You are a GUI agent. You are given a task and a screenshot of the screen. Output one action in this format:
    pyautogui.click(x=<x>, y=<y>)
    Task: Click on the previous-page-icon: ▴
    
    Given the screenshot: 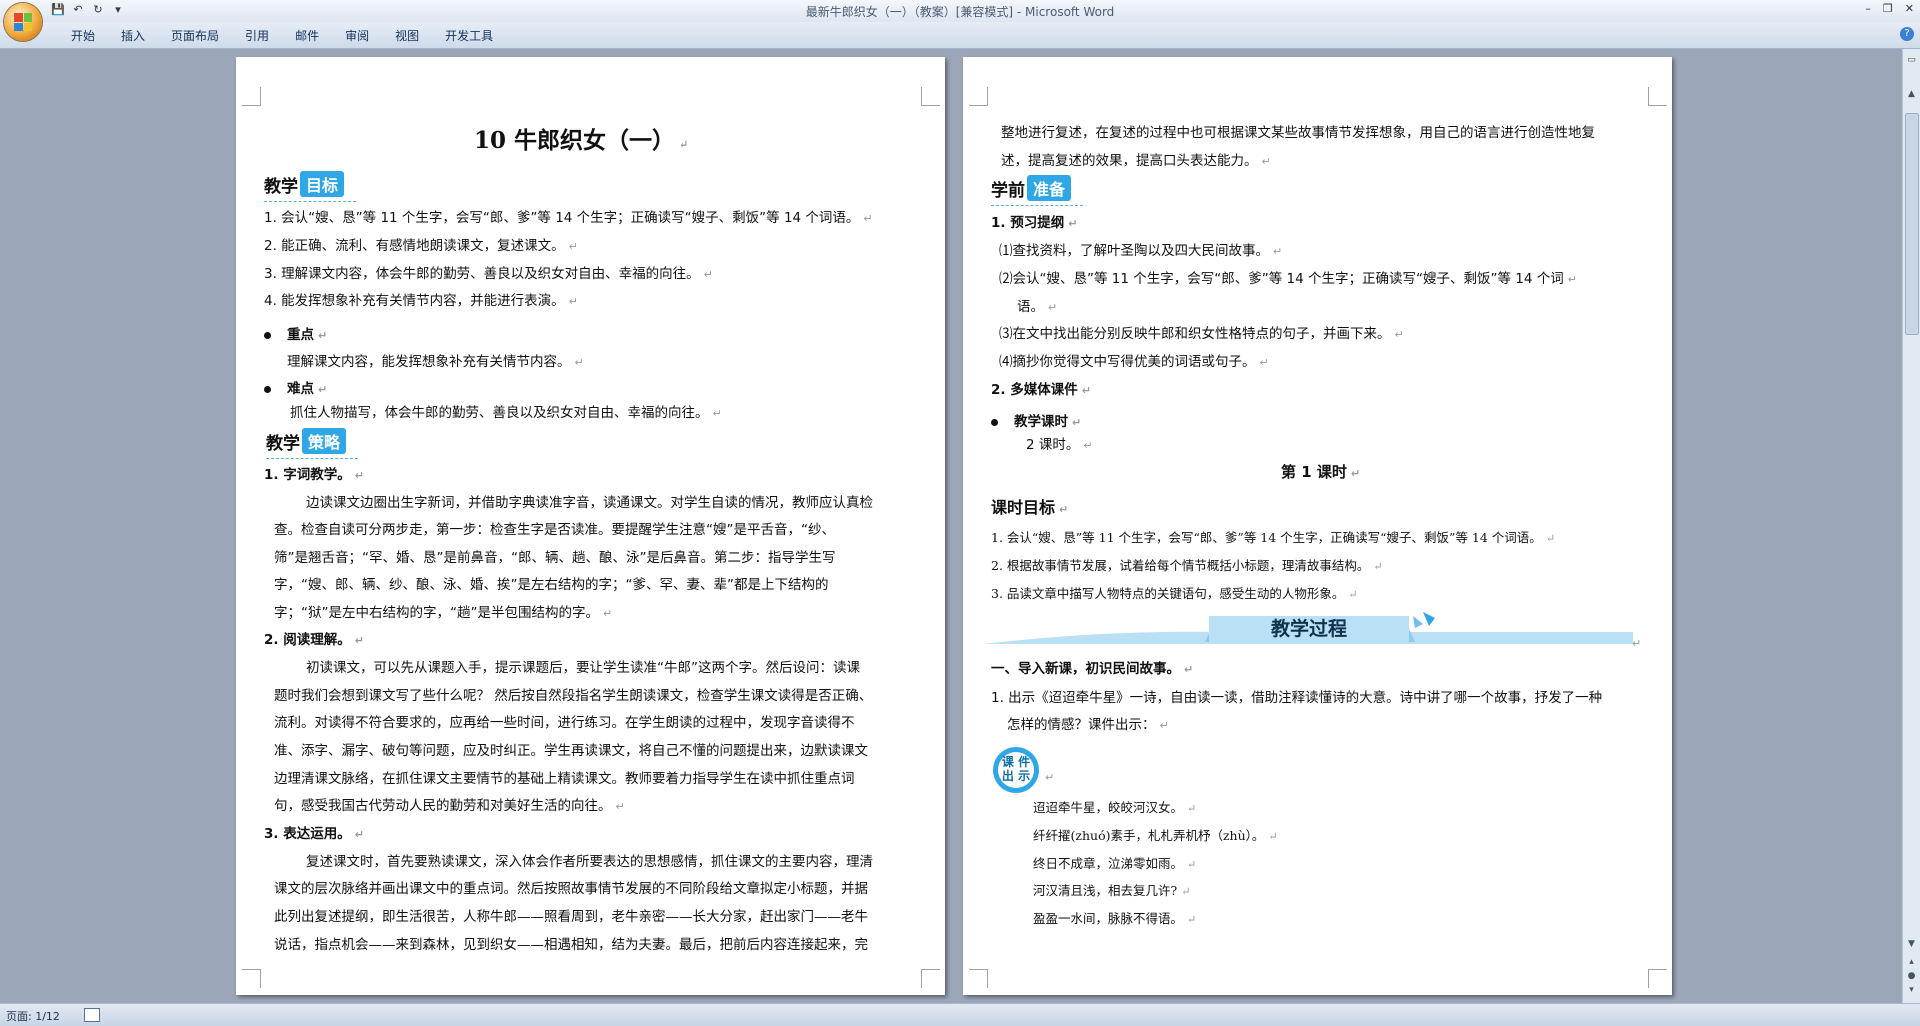 What is the action you would take?
    pyautogui.click(x=1911, y=962)
    